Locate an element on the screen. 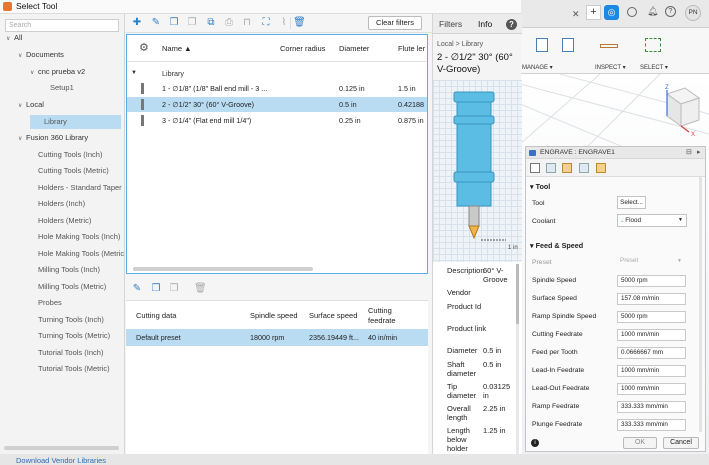 The image size is (709, 465). tree-item-7: Cutting Tools (Inch) is located at coordinates (66, 155).